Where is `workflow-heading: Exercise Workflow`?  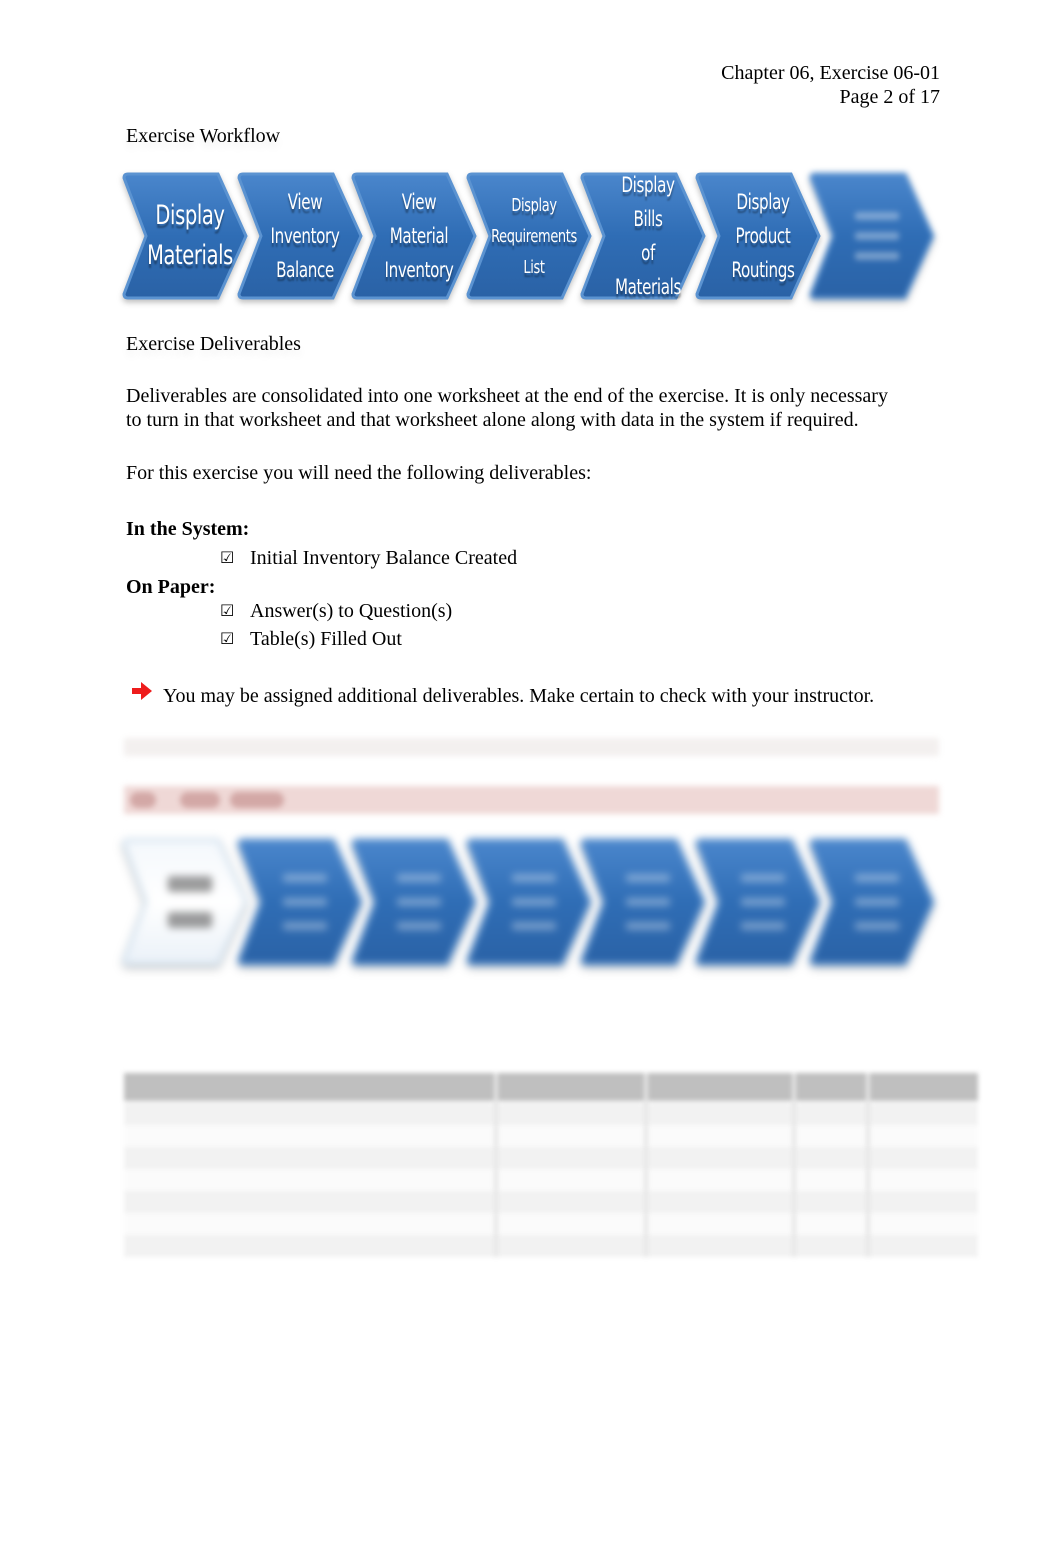
workflow-heading: Exercise Workflow is located at coordinates (203, 136).